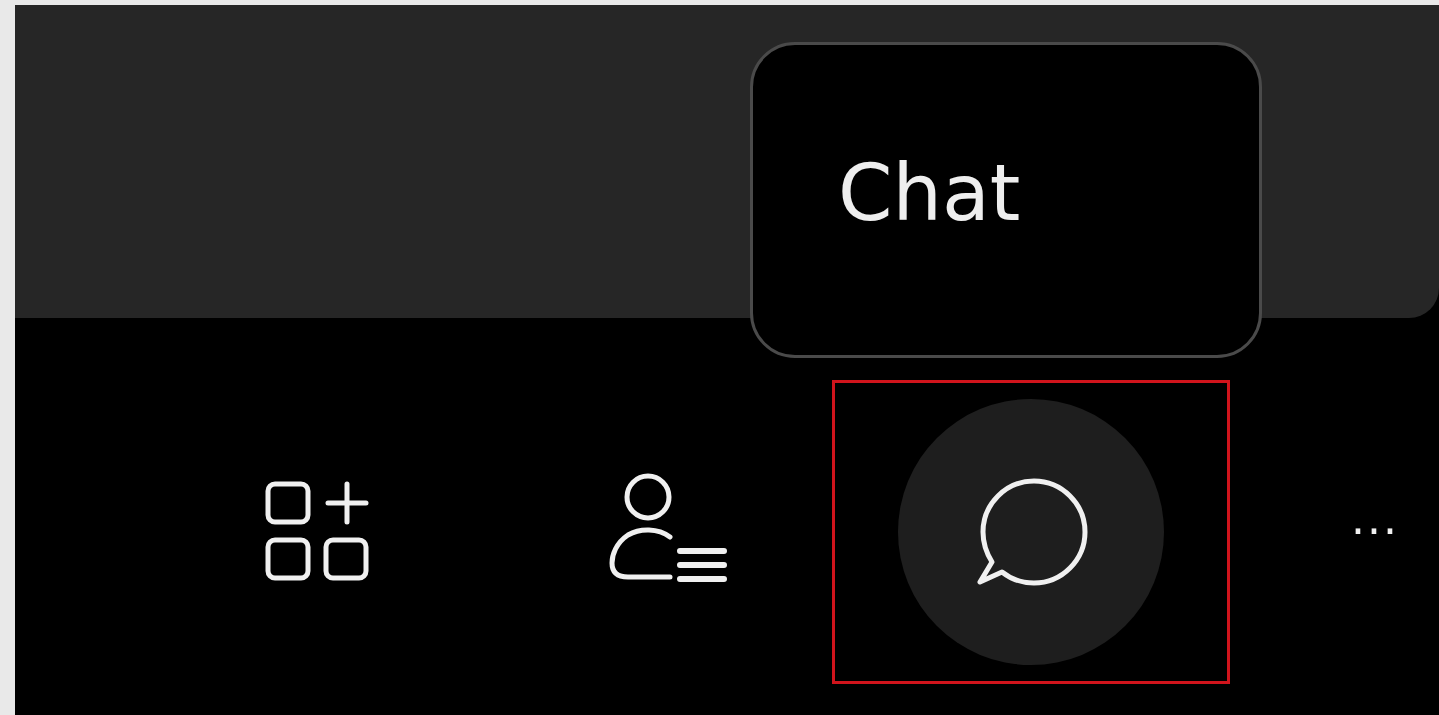 The image size is (1439, 715). Describe the element at coordinates (1375, 532) in the screenshot. I see `more-button: ···` at that location.